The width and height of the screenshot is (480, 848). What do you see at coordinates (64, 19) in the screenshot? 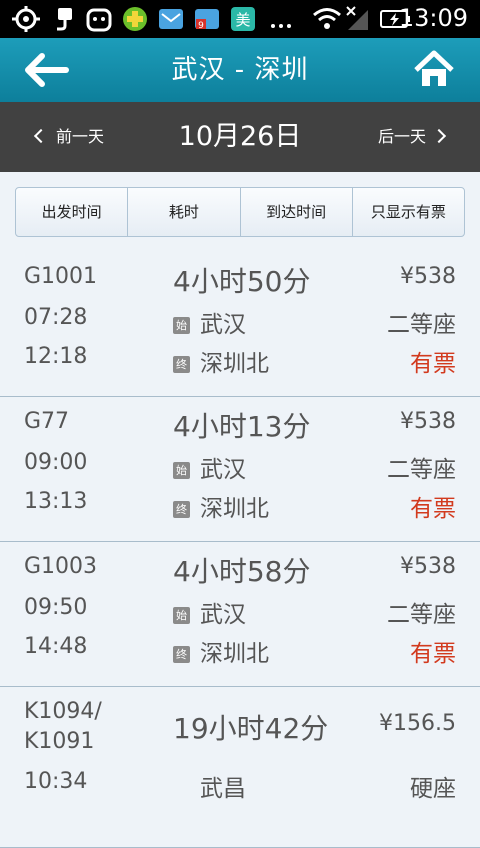
I see `usb-icon` at bounding box center [64, 19].